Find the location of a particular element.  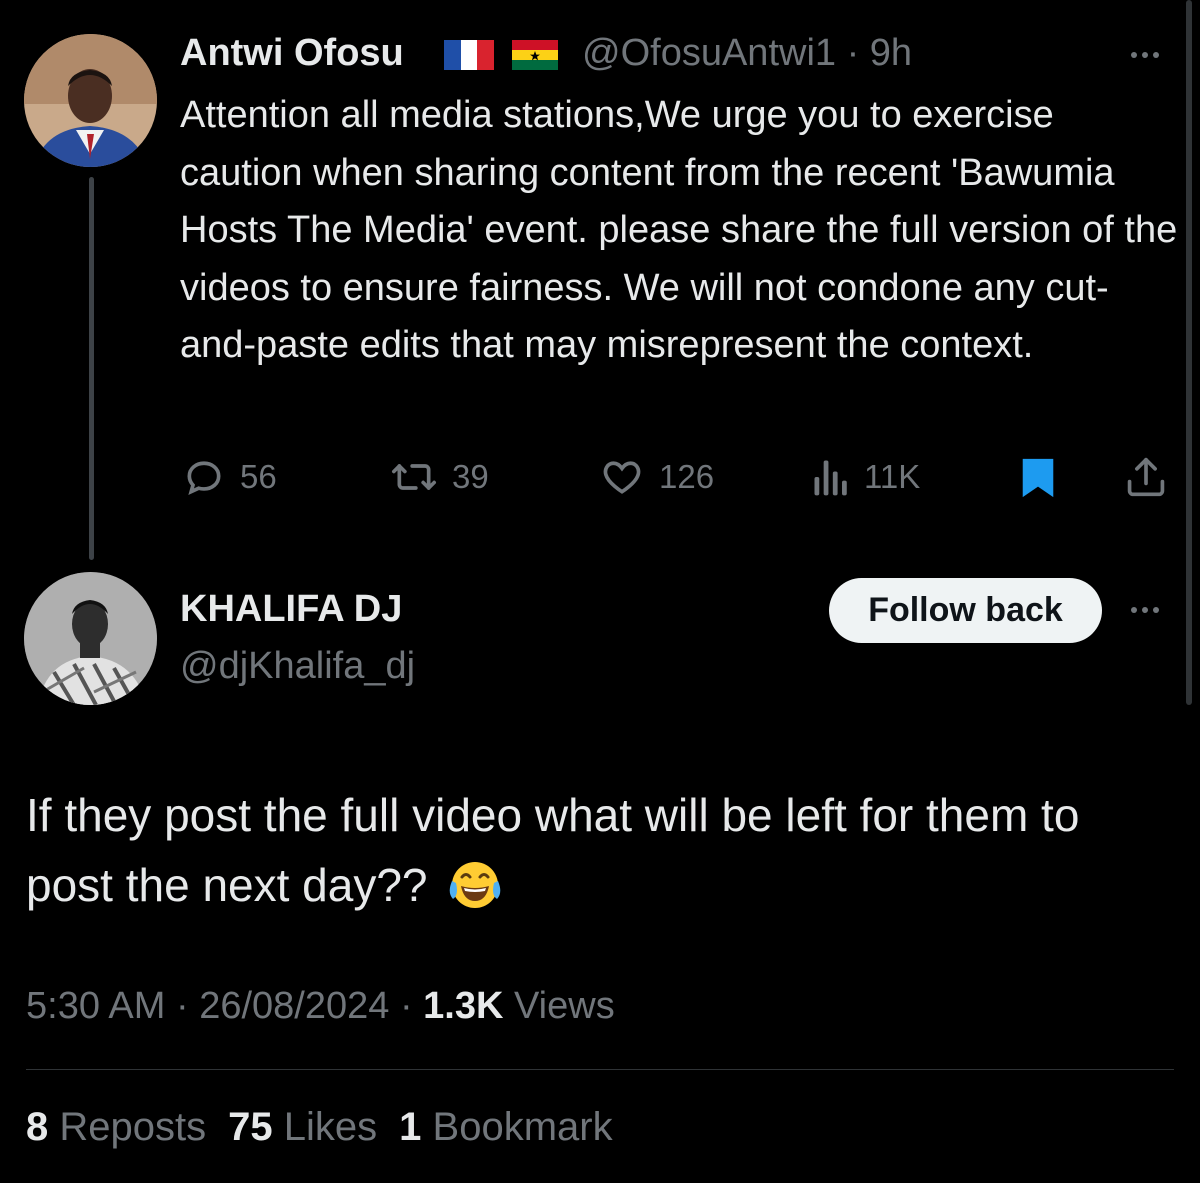

engagement-stats: 8 Reposts 75 Likes 1 Bookmark is located at coordinates (319, 1127).